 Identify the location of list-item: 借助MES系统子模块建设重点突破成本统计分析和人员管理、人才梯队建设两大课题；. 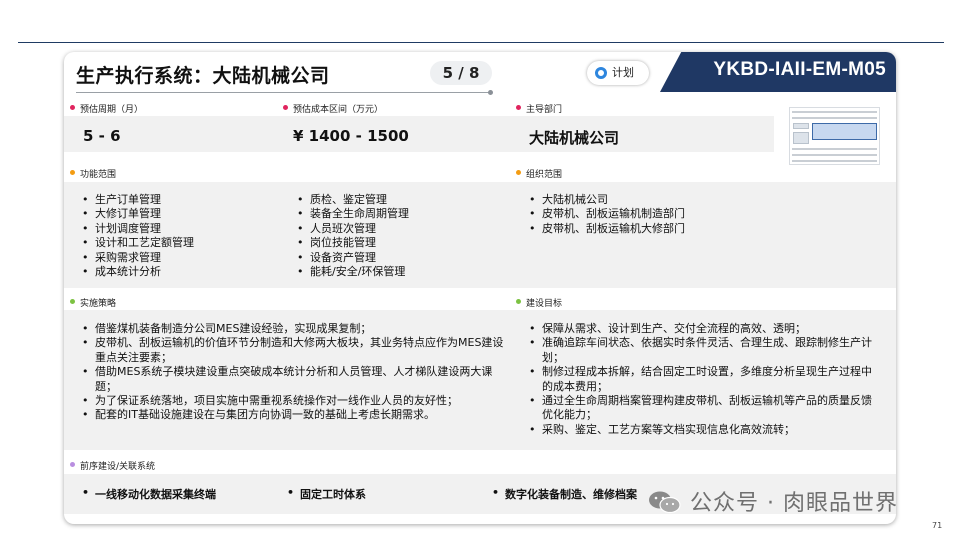
(295, 379).